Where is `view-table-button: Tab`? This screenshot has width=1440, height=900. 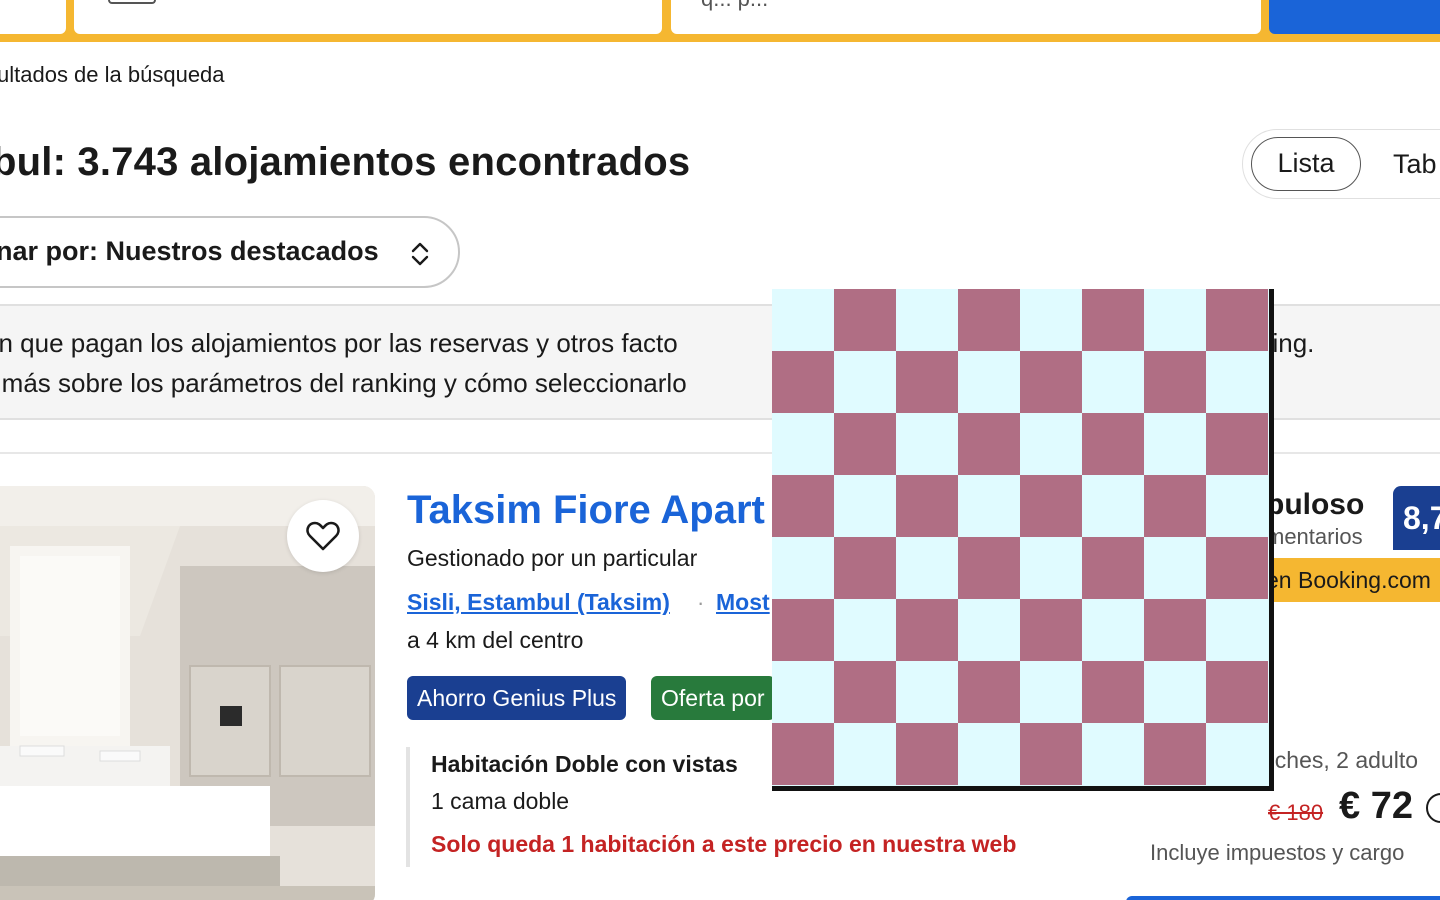 view-table-button: Tab is located at coordinates (1415, 164).